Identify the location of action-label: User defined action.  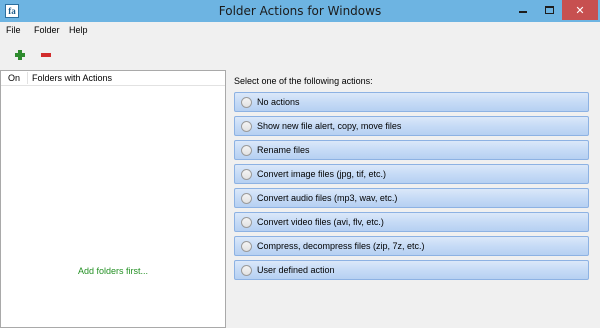
(296, 270).